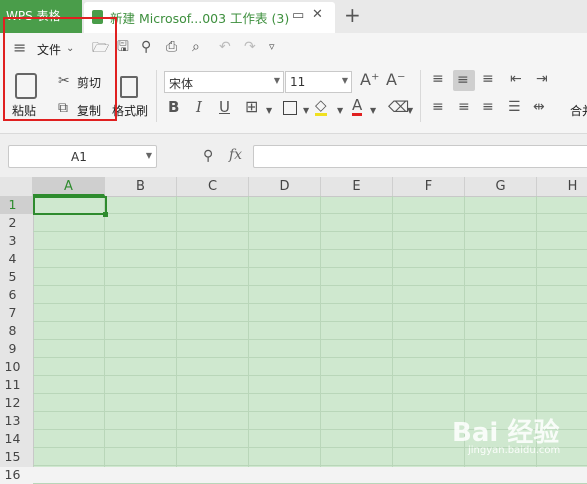  Describe the element at coordinates (298, 82) in the screenshot. I see `font-size-value: 11` at that location.